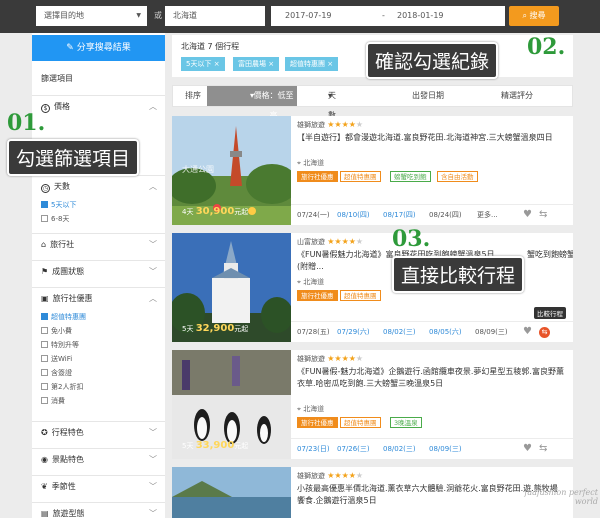 This screenshot has width=600, height=518. What do you see at coordinates (98, 510) in the screenshot?
I see `filter-section-type: ▤ 旅遊型態 ﹀` at bounding box center [98, 510].